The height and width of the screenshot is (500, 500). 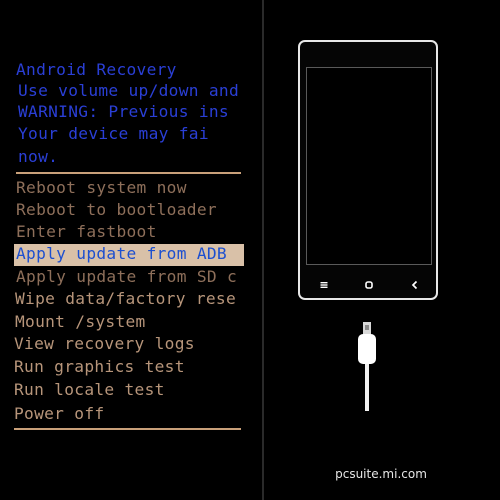 What do you see at coordinates (116, 211) in the screenshot?
I see `menu-item-reboot-bootloader: Reboot to bootloader` at bounding box center [116, 211].